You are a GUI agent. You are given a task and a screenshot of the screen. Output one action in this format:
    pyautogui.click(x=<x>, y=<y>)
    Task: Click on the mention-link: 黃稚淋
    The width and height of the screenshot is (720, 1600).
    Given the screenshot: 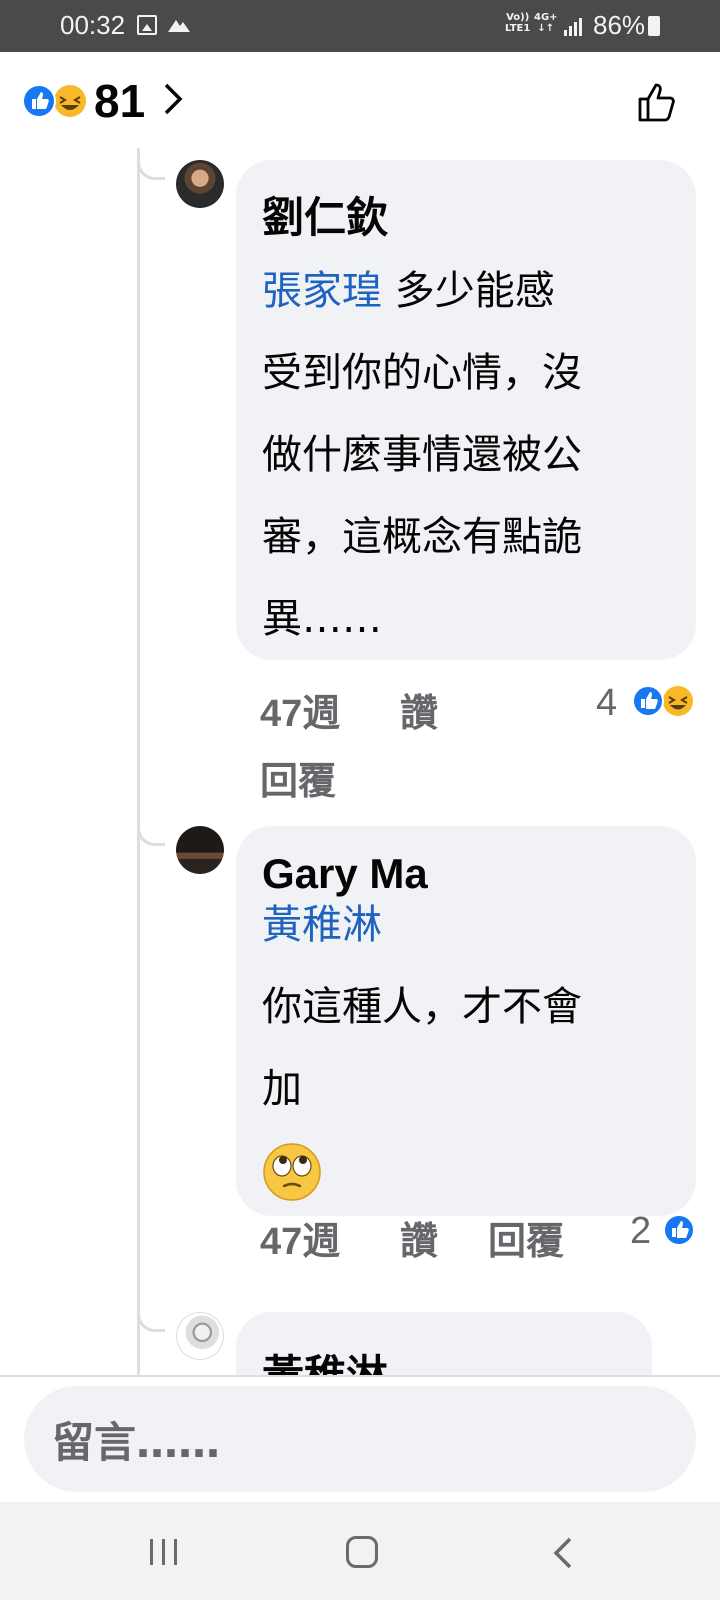 What is the action you would take?
    pyautogui.click(x=322, y=925)
    